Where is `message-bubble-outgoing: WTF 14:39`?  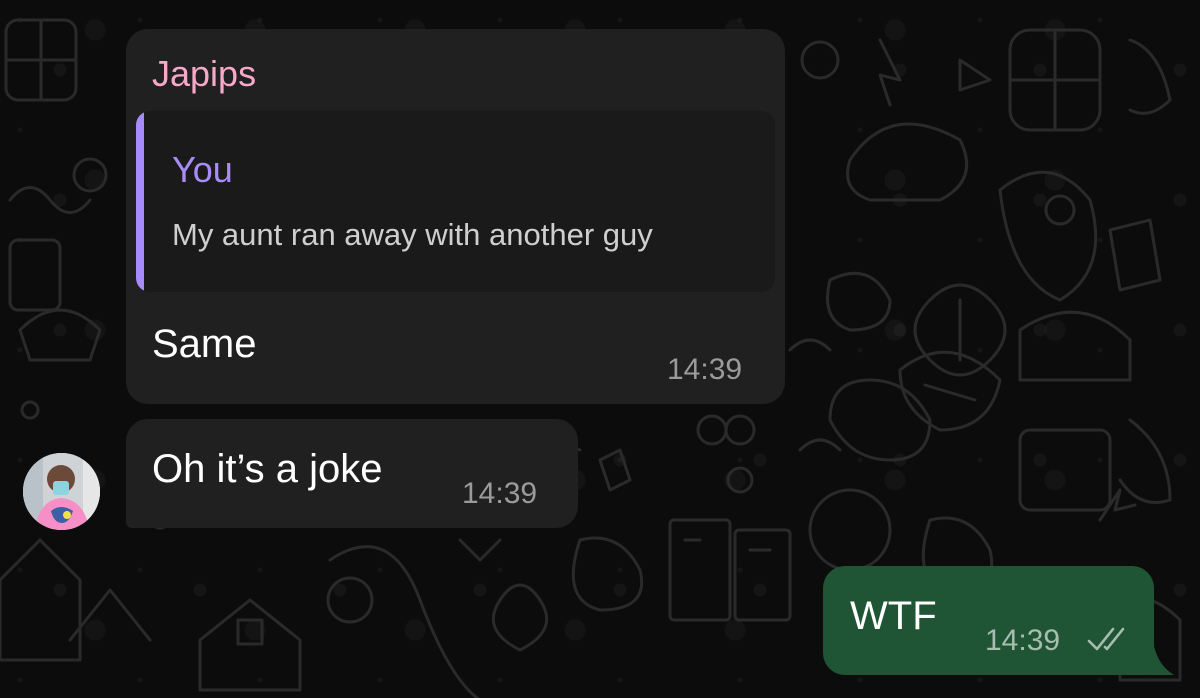
message-bubble-outgoing: WTF 14:39 is located at coordinates (988, 620).